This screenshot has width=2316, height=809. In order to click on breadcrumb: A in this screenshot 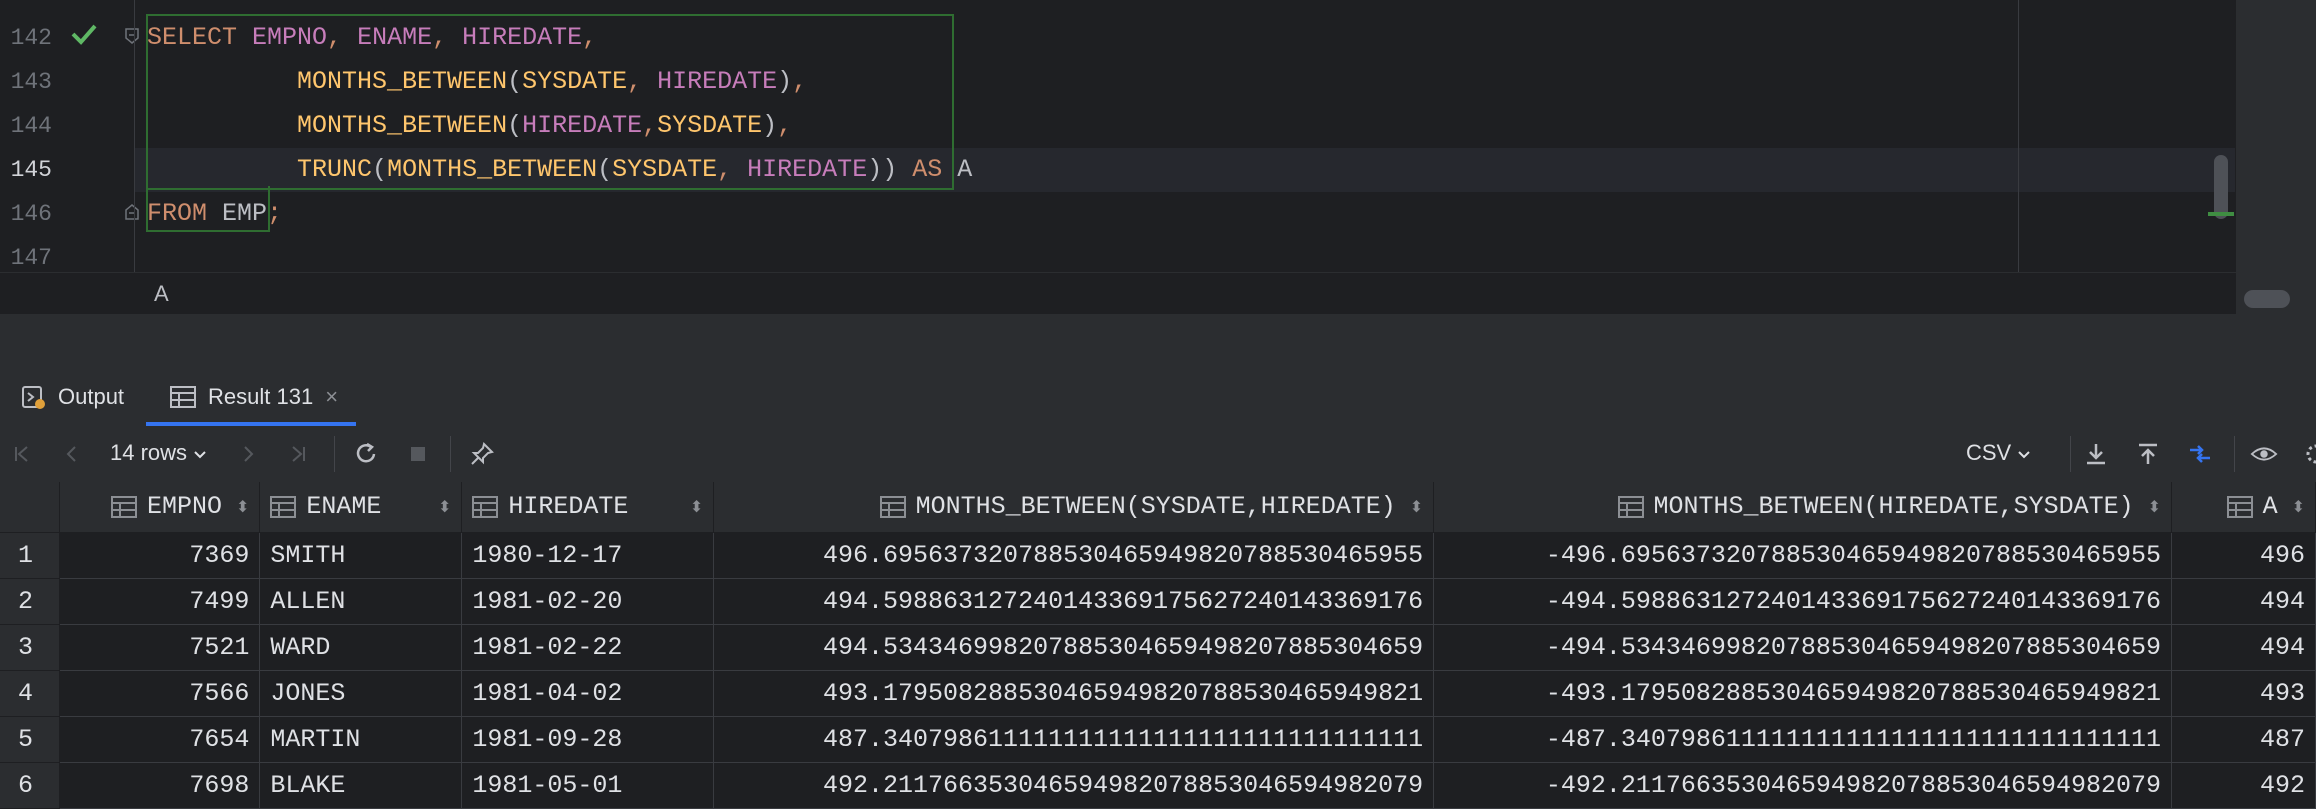, I will do `click(161, 294)`.